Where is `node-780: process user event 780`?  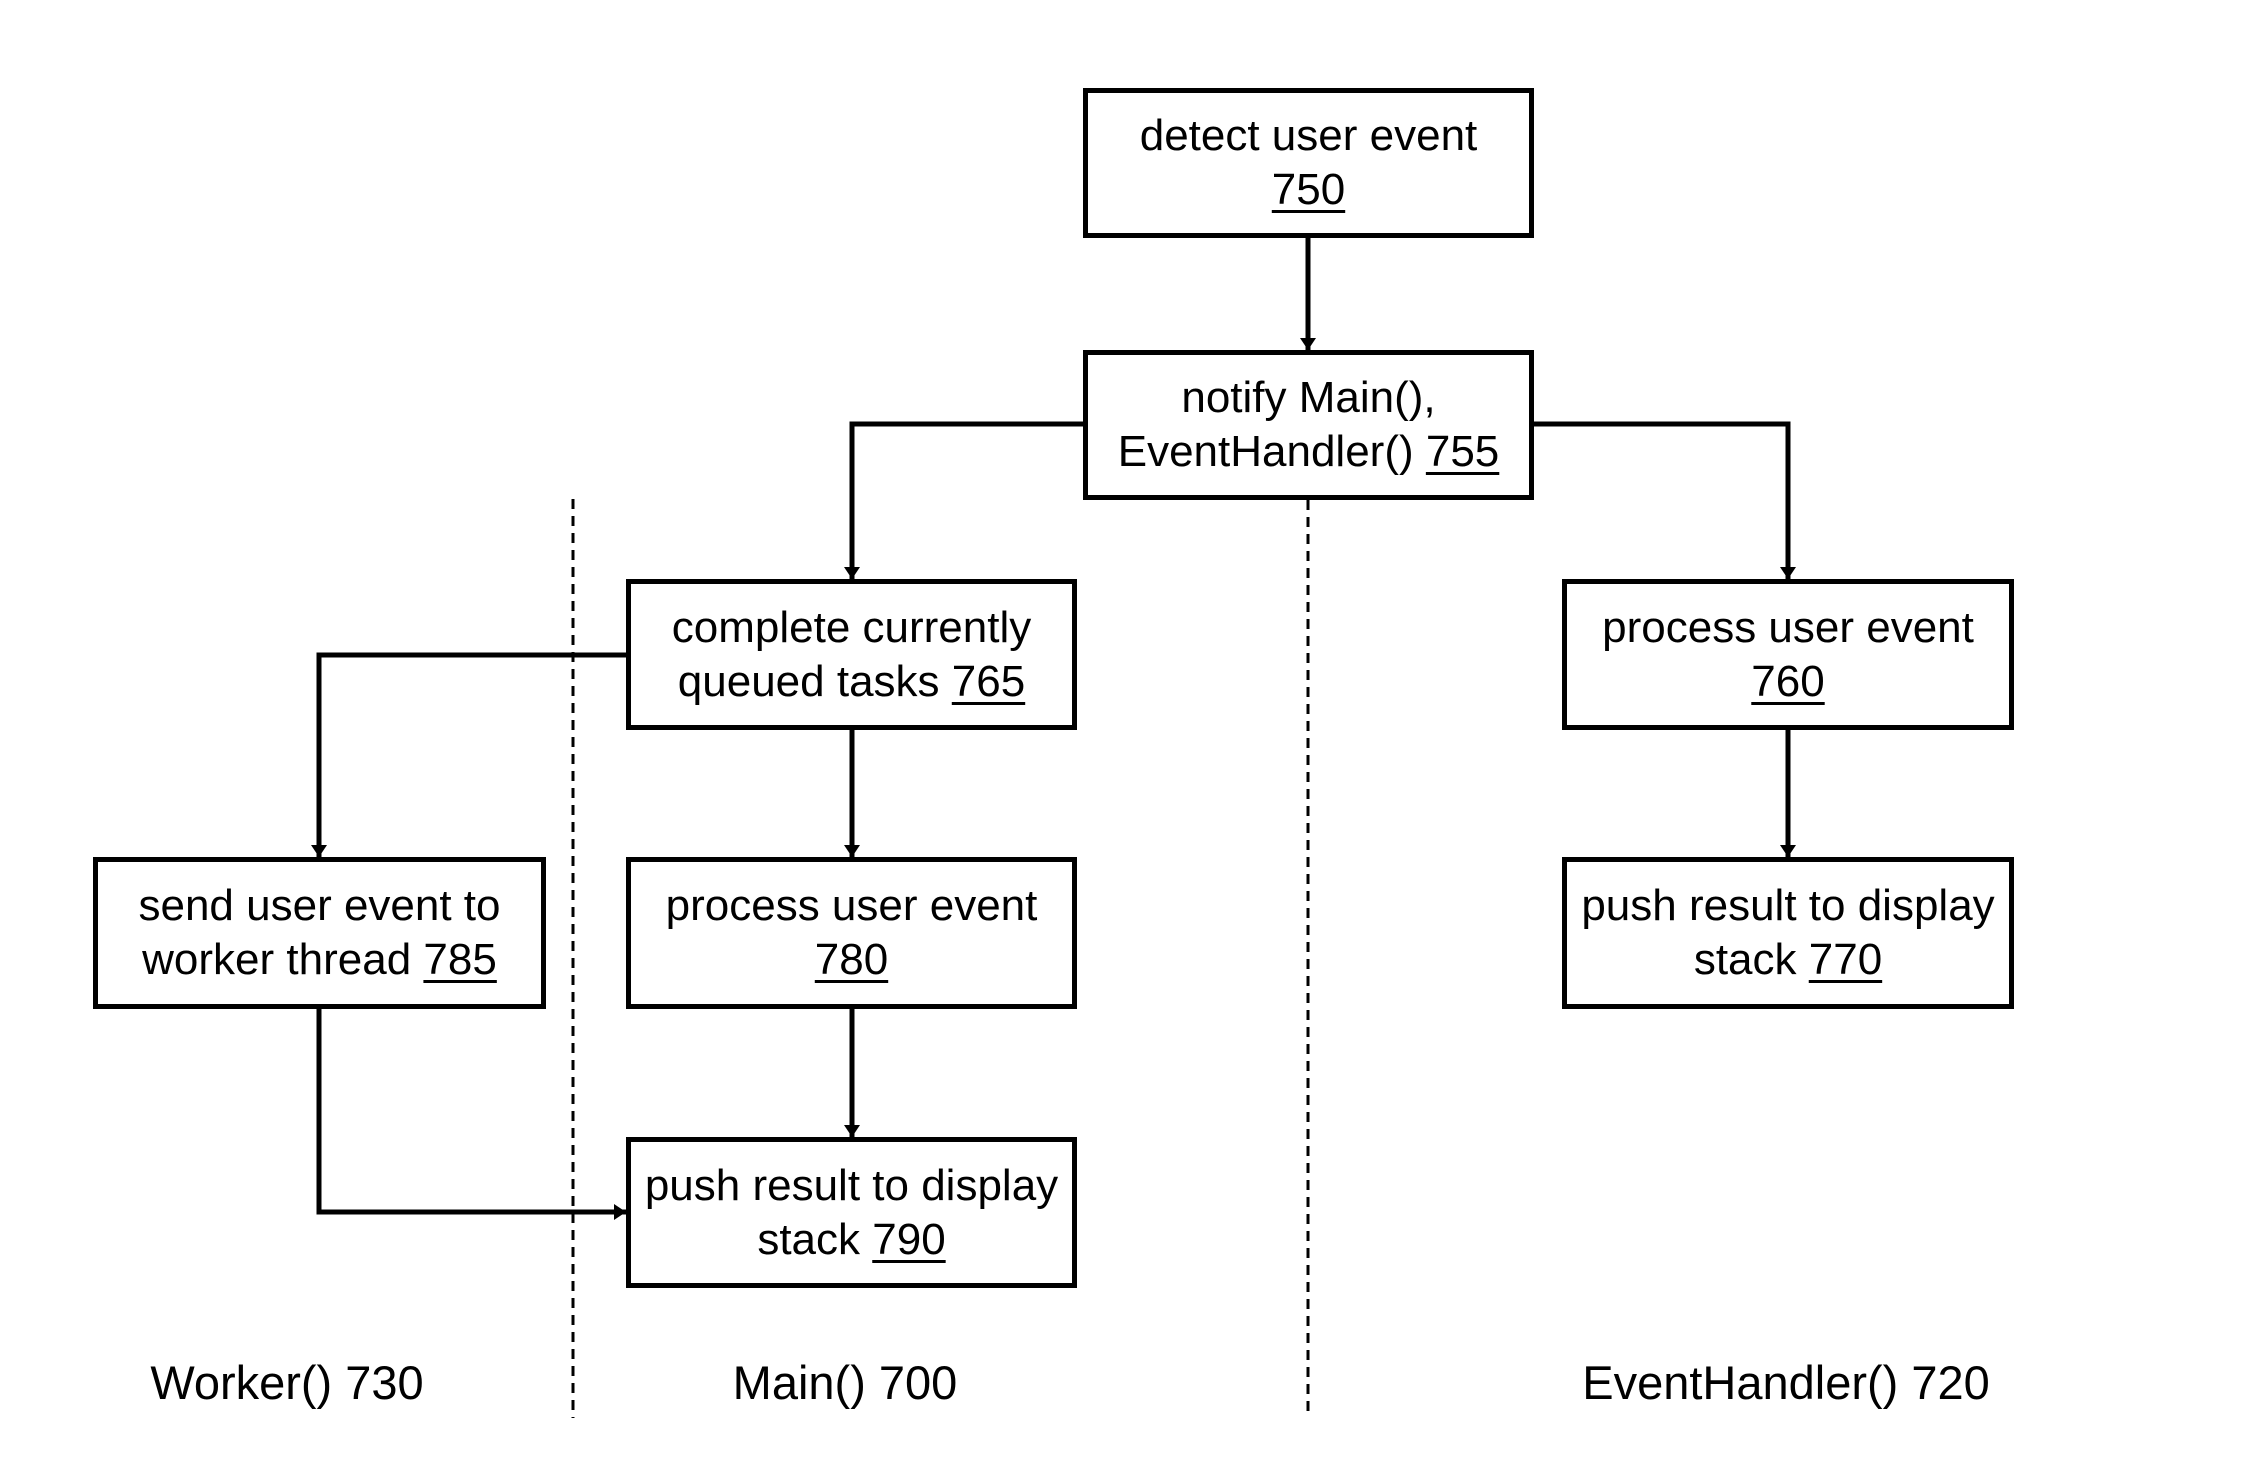
node-780: process user event 780 is located at coordinates (851, 933).